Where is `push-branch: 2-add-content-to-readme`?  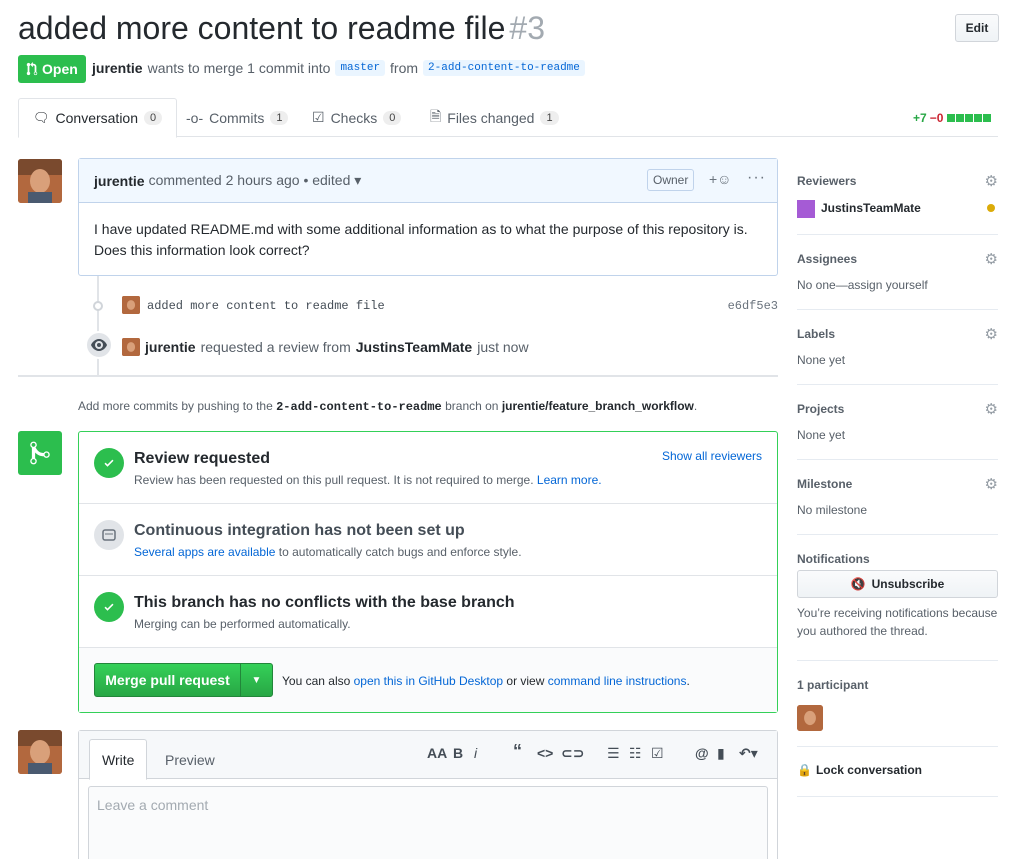
push-branch: 2-add-content-to-readme is located at coordinates (359, 407).